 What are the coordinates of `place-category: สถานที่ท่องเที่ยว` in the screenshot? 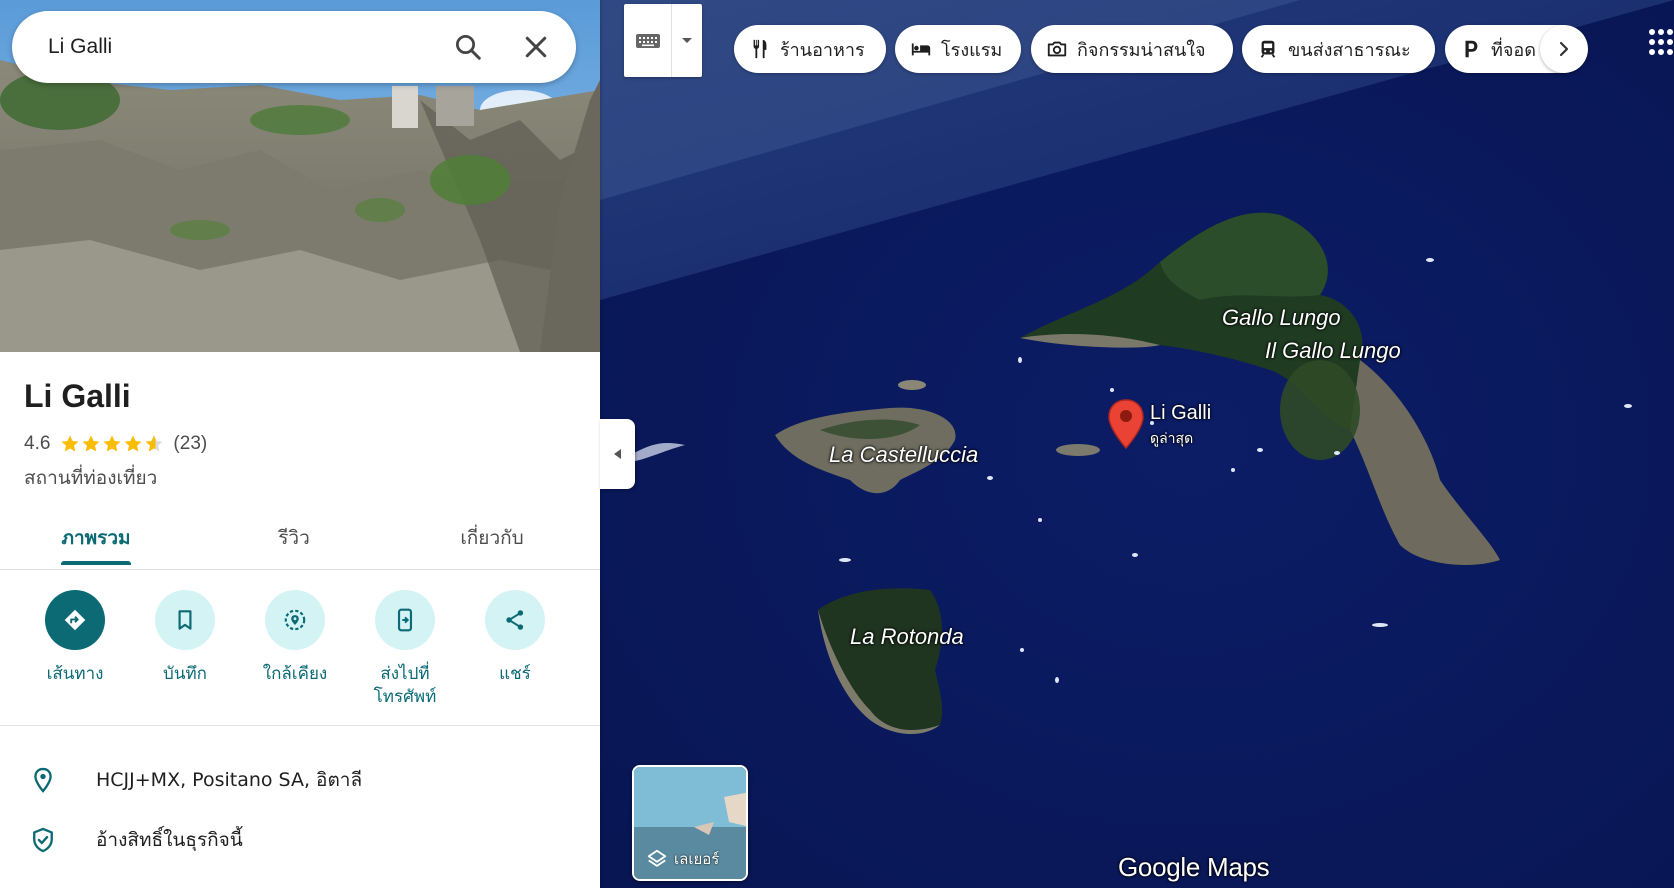 It's located at (90, 478).